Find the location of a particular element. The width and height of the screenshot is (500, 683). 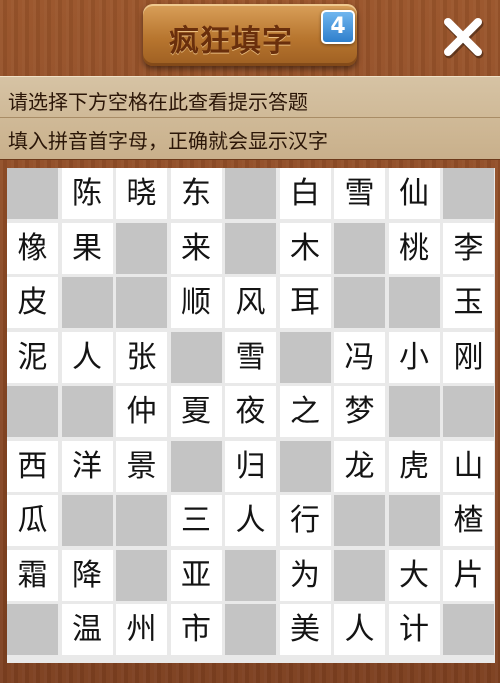

grid-cell: 计 is located at coordinates (414, 629).